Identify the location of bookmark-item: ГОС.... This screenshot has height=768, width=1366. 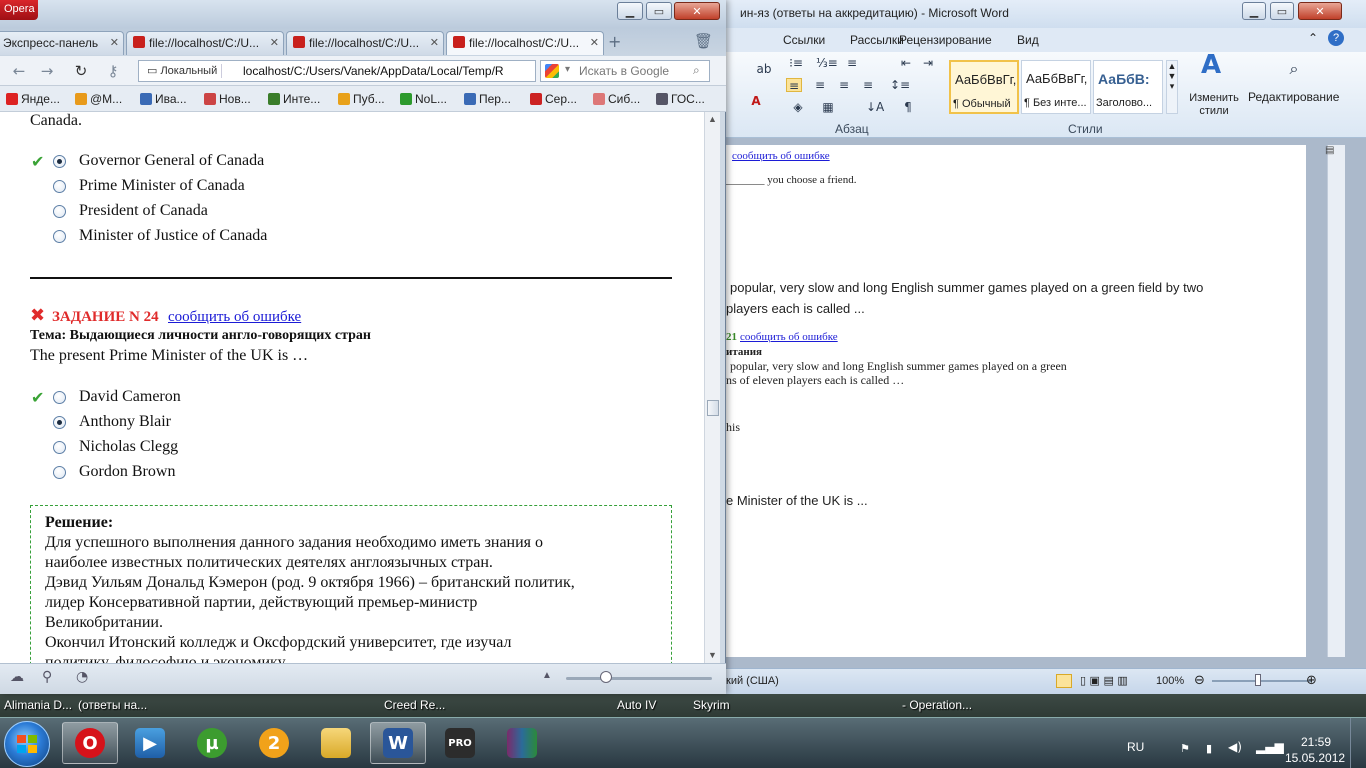
(680, 99).